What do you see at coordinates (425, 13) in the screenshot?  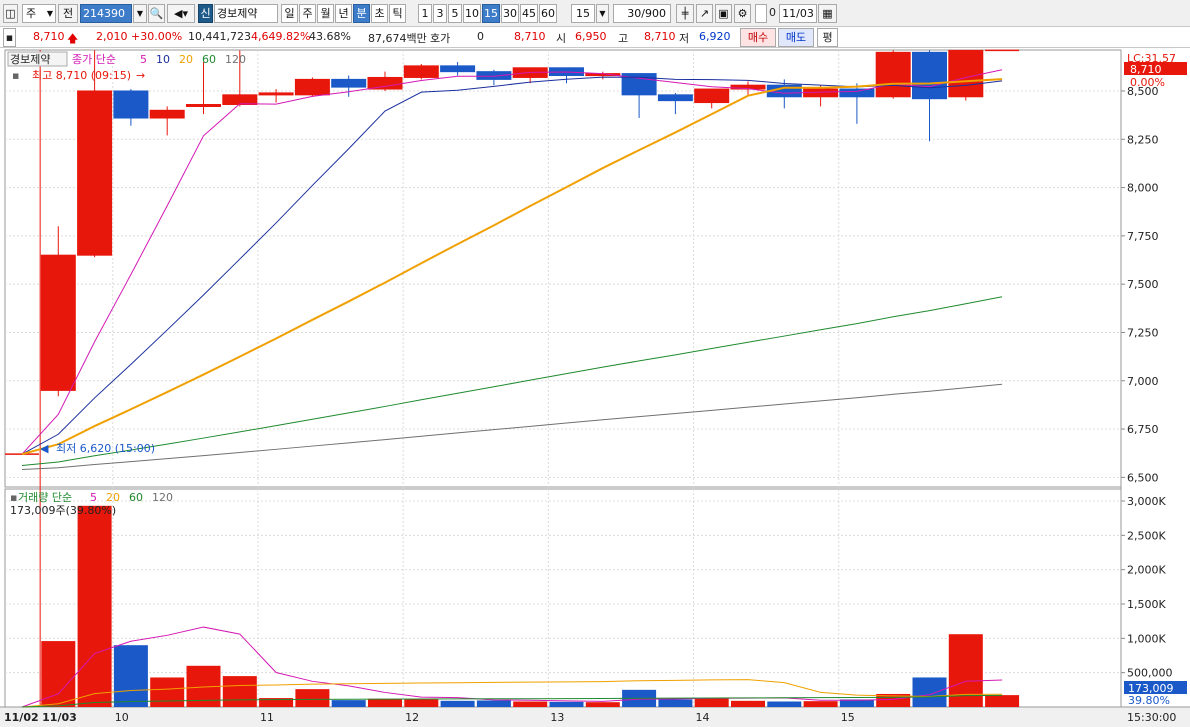 I see `tab-interval-1: 1` at bounding box center [425, 13].